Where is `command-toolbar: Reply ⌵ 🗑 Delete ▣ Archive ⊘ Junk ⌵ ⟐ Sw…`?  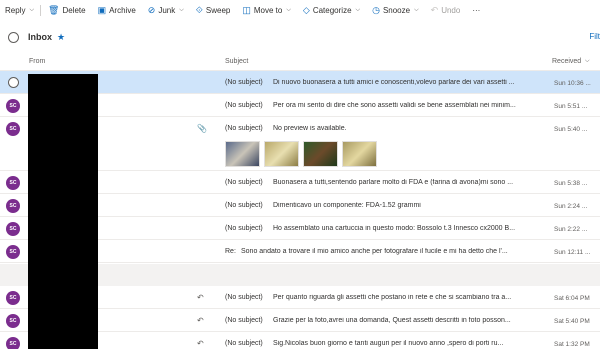 command-toolbar: Reply ⌵ 🗑 Delete ▣ Archive ⊘ Junk ⌵ ⟐ Sw… is located at coordinates (300, 10).